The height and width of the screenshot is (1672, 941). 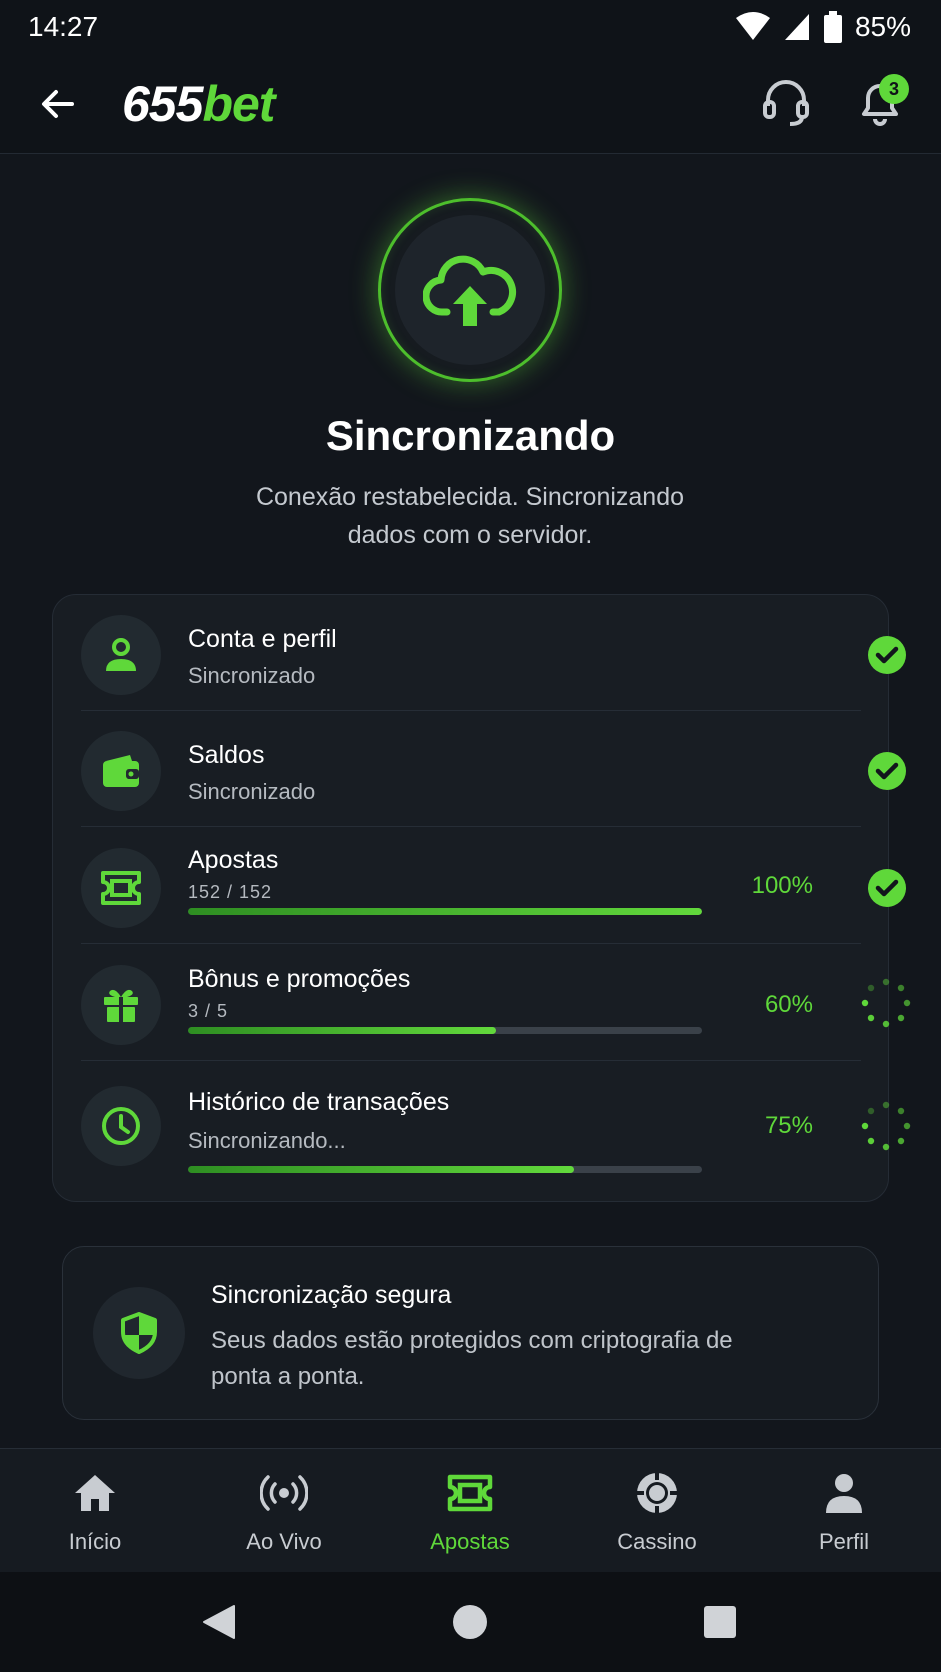 What do you see at coordinates (121, 771) in the screenshot?
I see `wallet-icon` at bounding box center [121, 771].